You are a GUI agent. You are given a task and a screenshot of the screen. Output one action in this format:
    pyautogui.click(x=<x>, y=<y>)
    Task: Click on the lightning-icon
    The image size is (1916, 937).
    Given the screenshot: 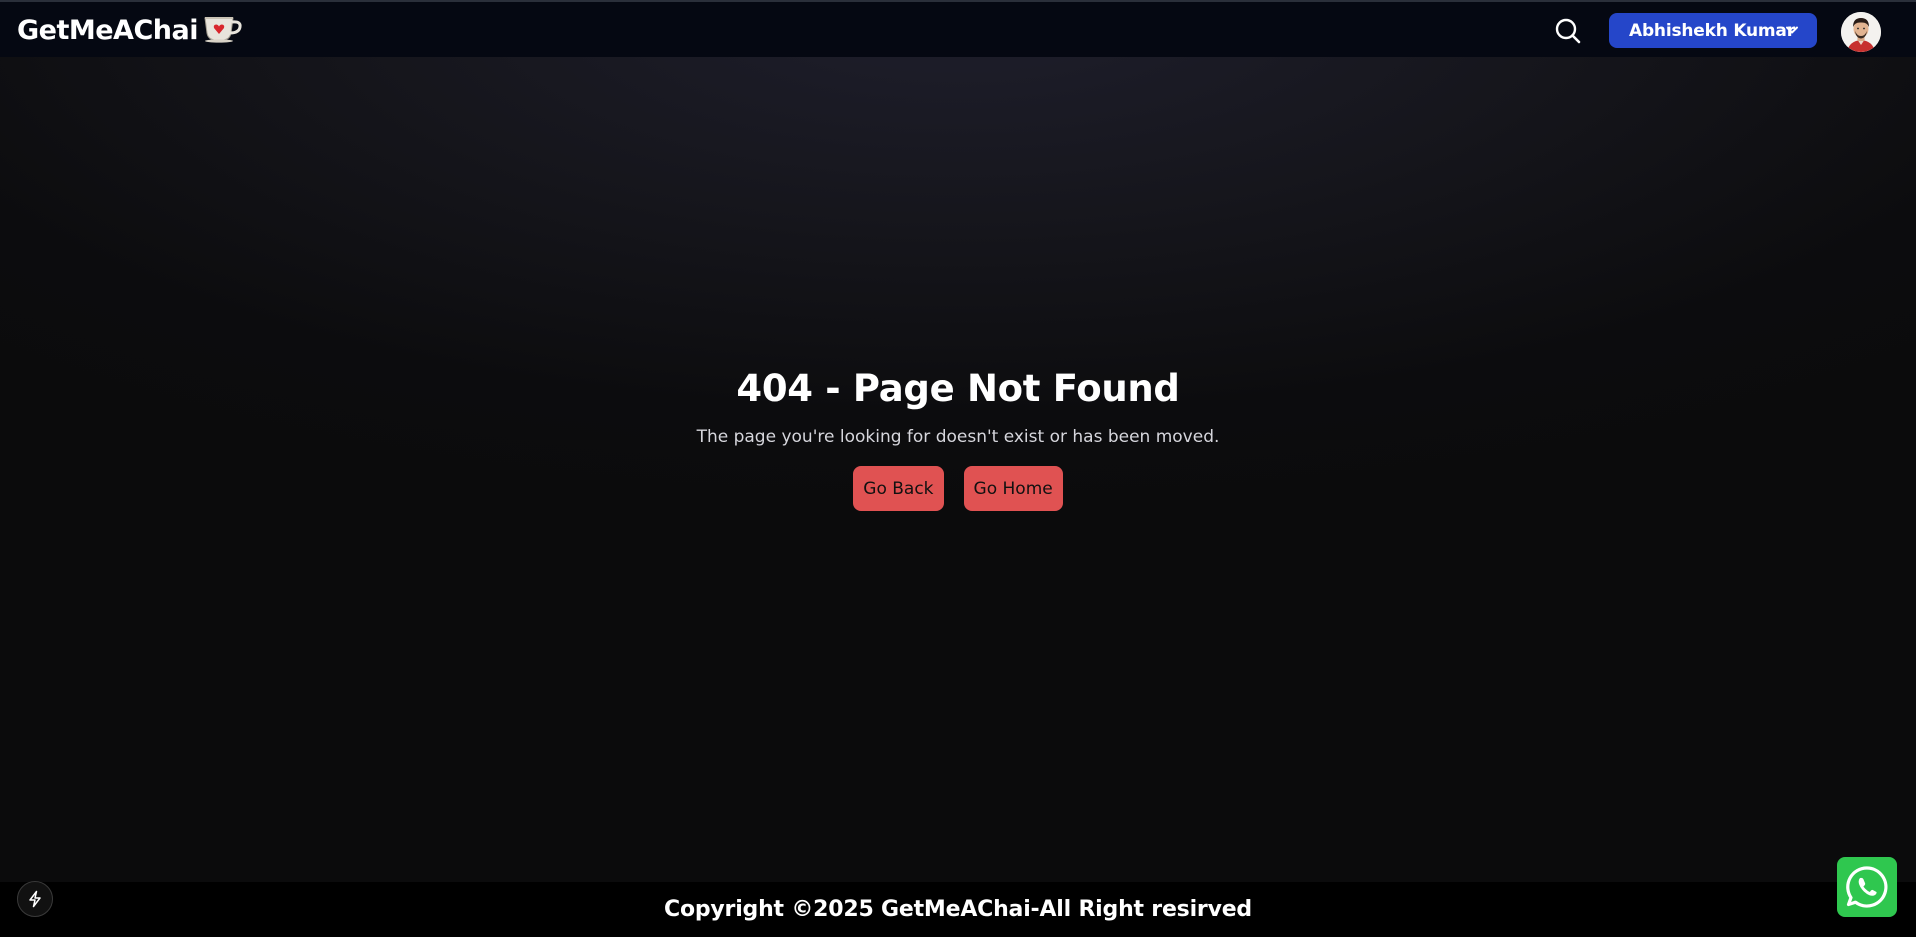 What is the action you would take?
    pyautogui.click(x=35, y=899)
    